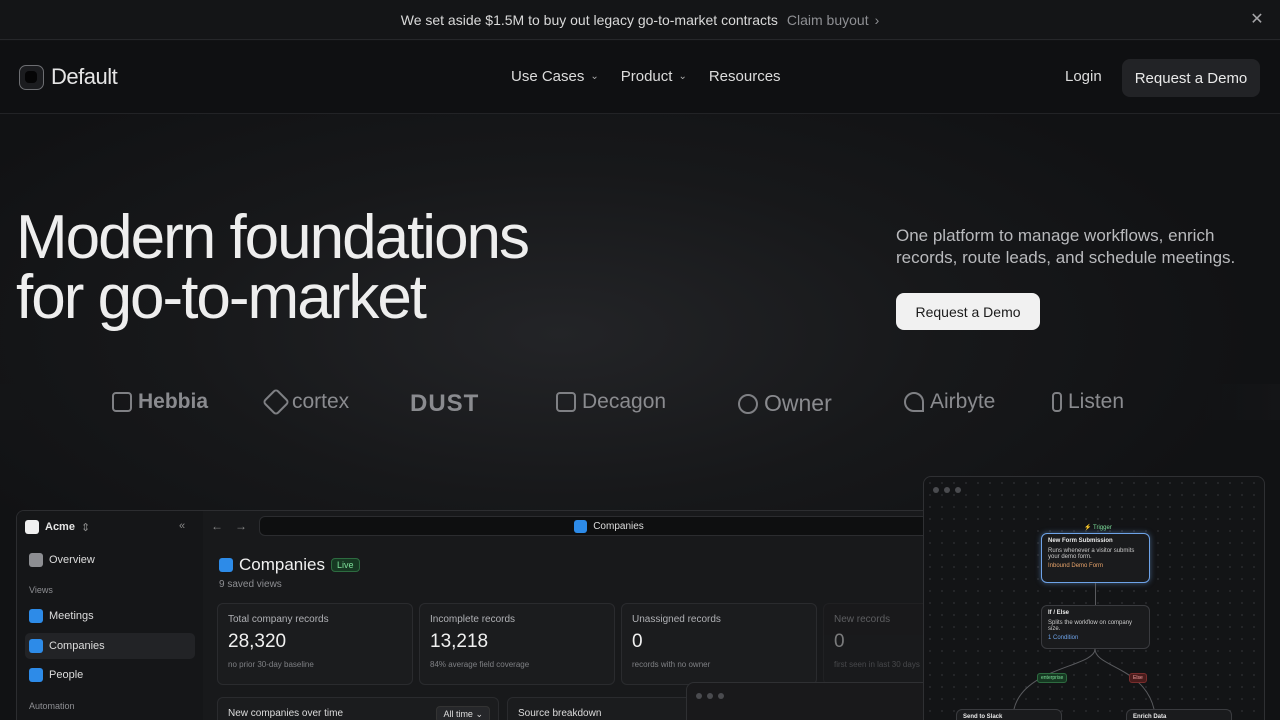 The height and width of the screenshot is (720, 1280). Describe the element at coordinates (833, 20) in the screenshot. I see `claim-buyout-link: Claim buyout ›` at that location.